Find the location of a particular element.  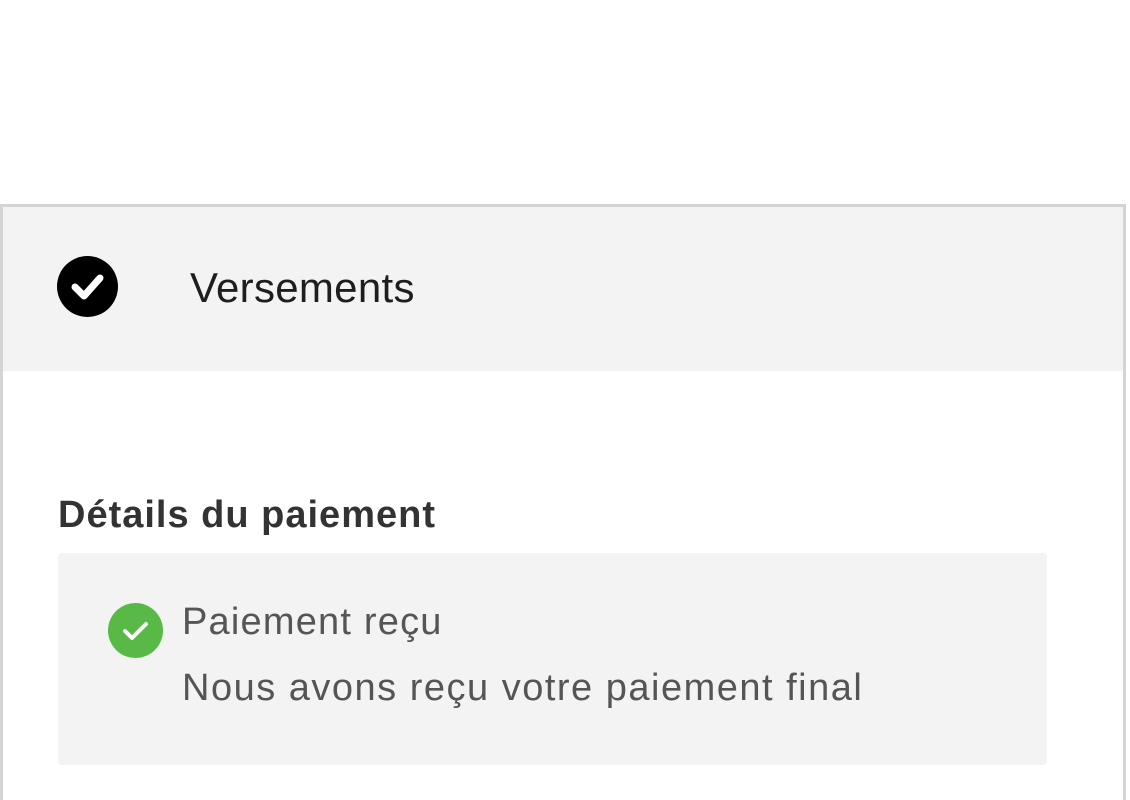

payment-details-title: Détails du paiement is located at coordinates (247, 515).